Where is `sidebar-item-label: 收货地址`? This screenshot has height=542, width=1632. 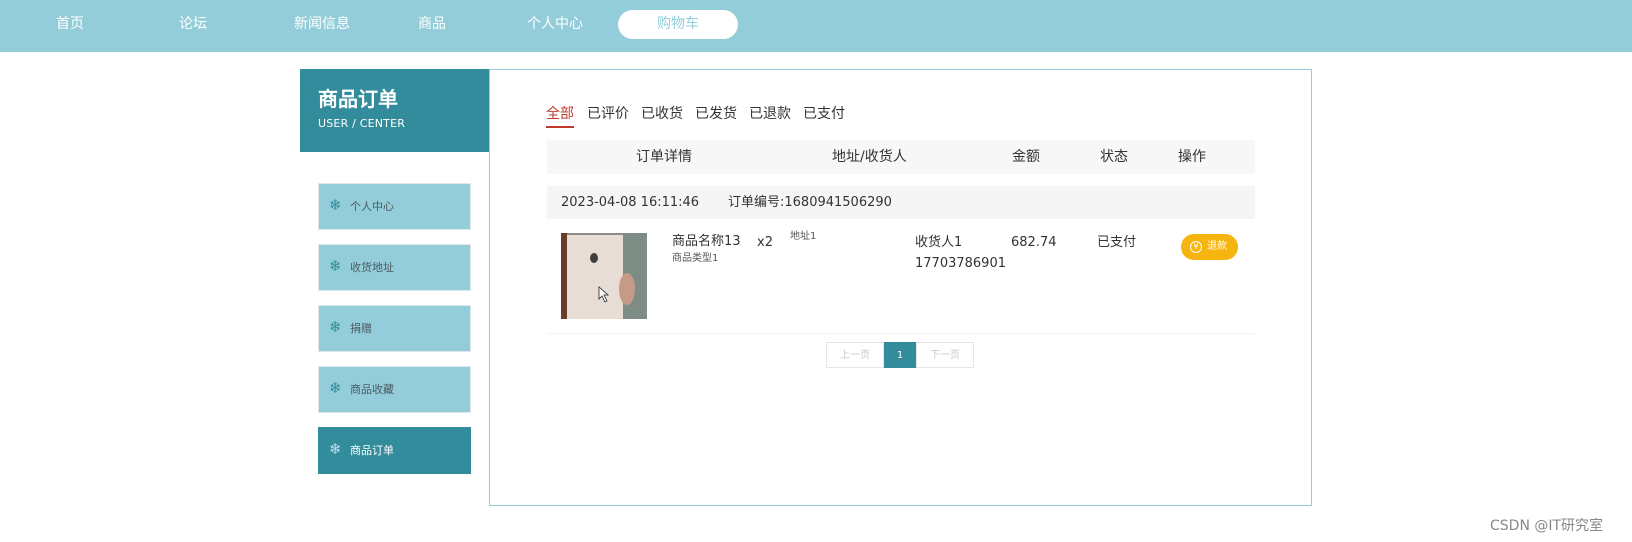
sidebar-item-label: 收货地址 is located at coordinates (372, 267).